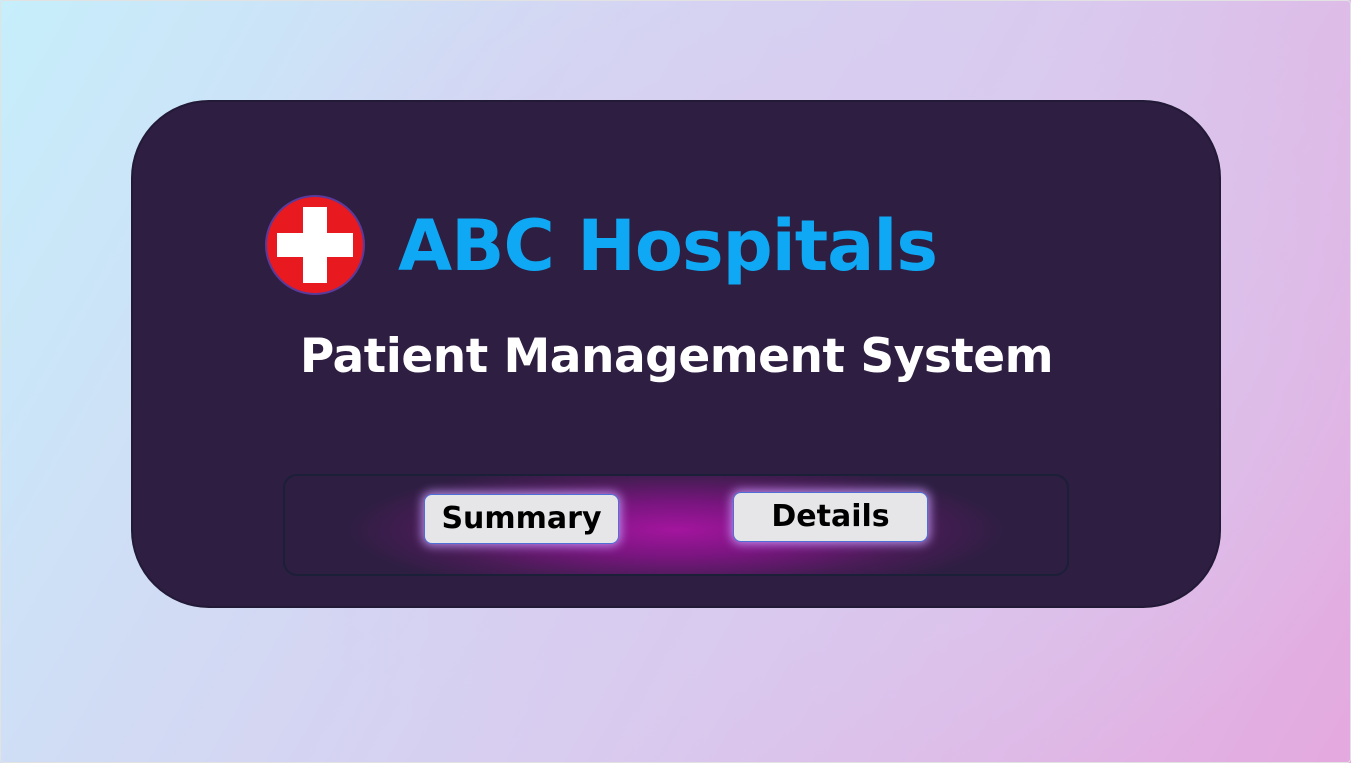  I want to click on navigation-bar, so click(676, 525).